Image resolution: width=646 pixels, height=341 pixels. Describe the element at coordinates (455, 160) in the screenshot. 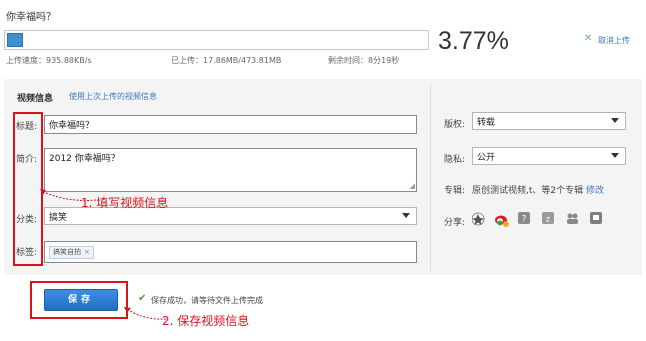

I see `privacy-label: 隐私:` at that location.